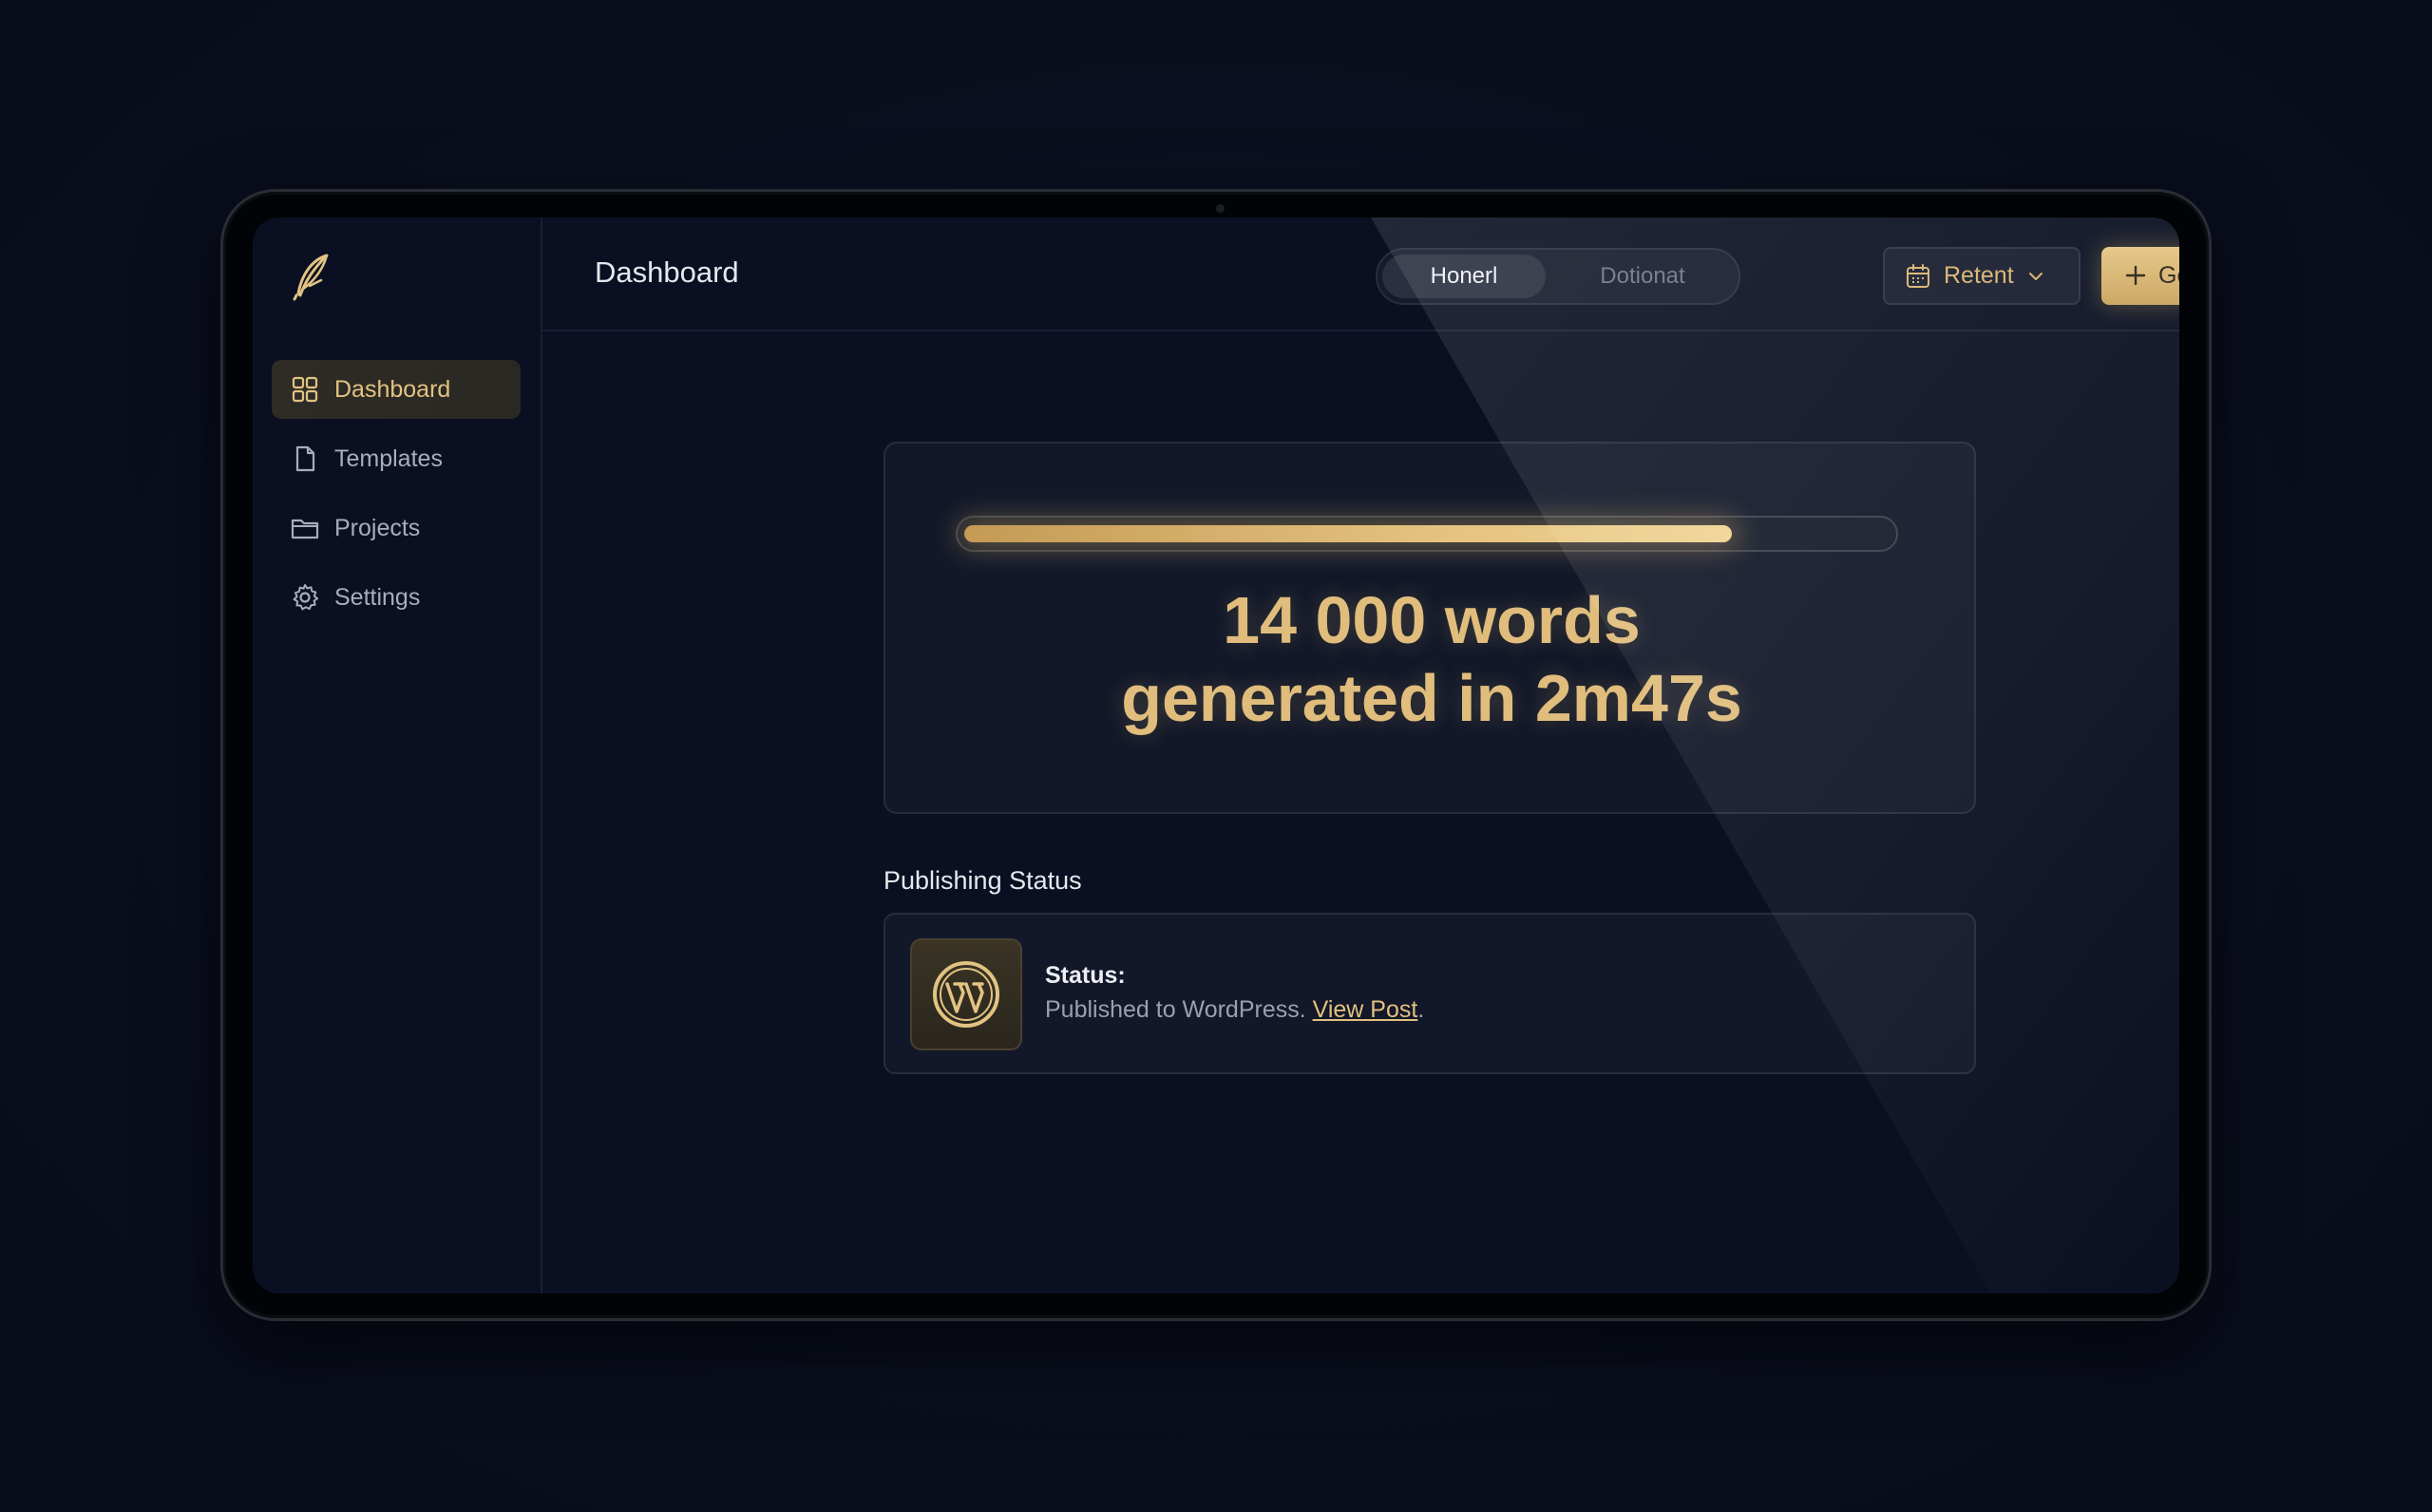 The height and width of the screenshot is (1512, 2432). I want to click on camera-dot, so click(1220, 209).